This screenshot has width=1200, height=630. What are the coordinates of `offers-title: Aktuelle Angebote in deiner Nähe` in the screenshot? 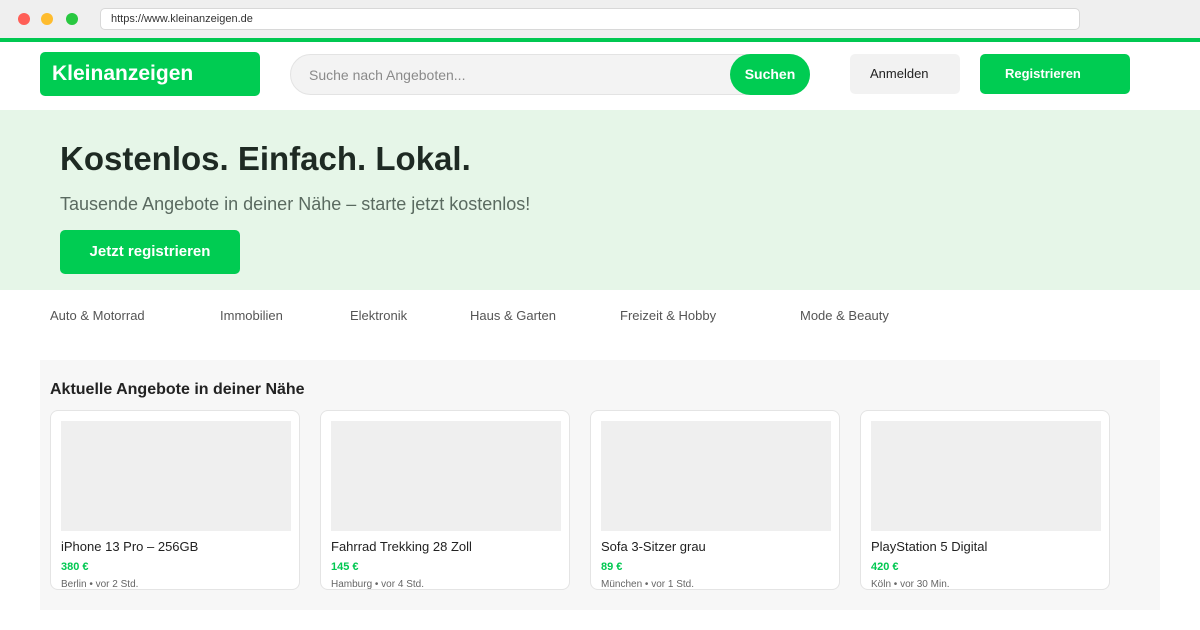 It's located at (177, 389).